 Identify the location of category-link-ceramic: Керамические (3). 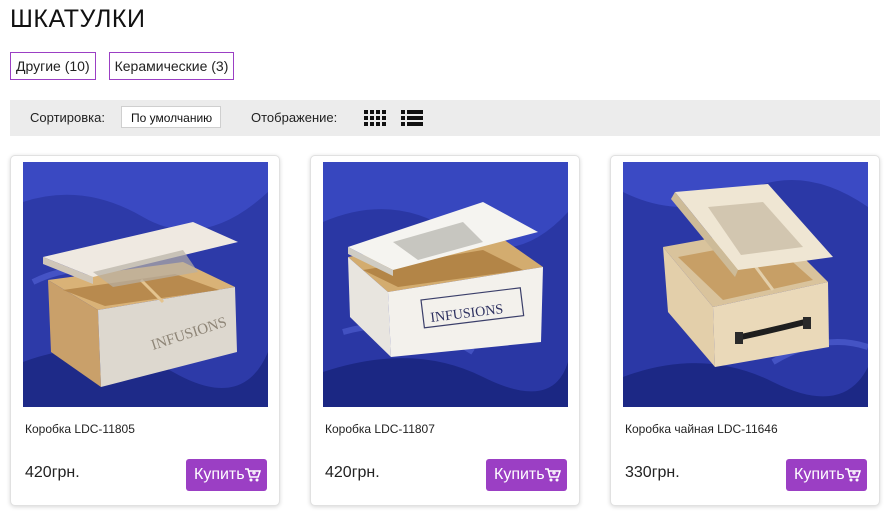
(171, 66).